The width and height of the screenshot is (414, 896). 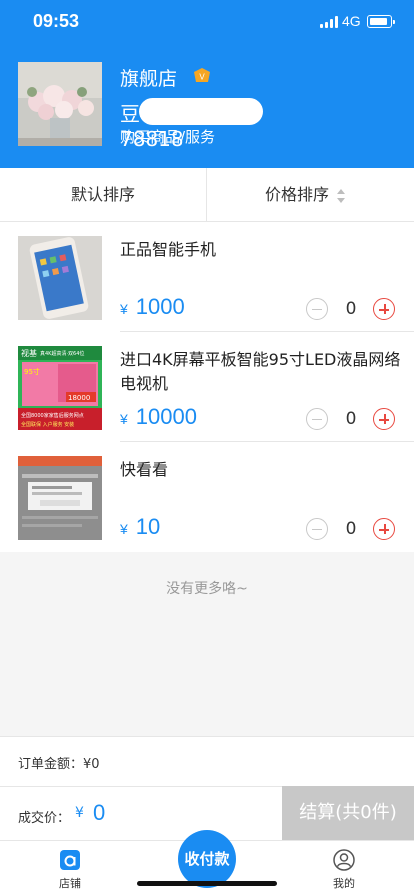 I want to click on shop-avatar, so click(x=60, y=104).